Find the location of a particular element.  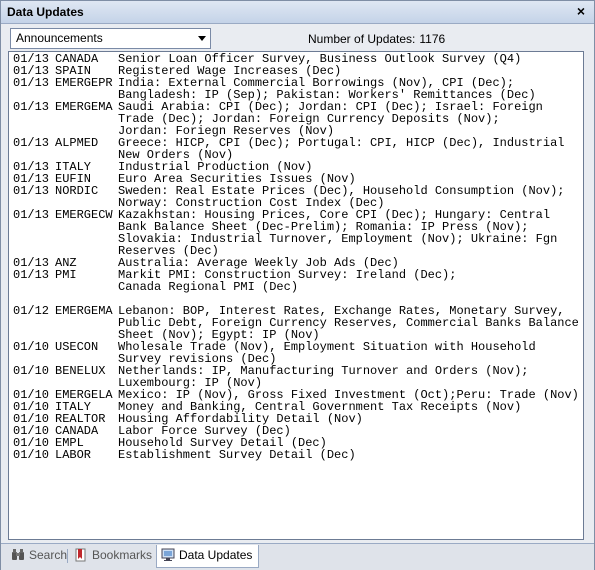

tab-data-updates-label: Data Updates is located at coordinates (216, 555).